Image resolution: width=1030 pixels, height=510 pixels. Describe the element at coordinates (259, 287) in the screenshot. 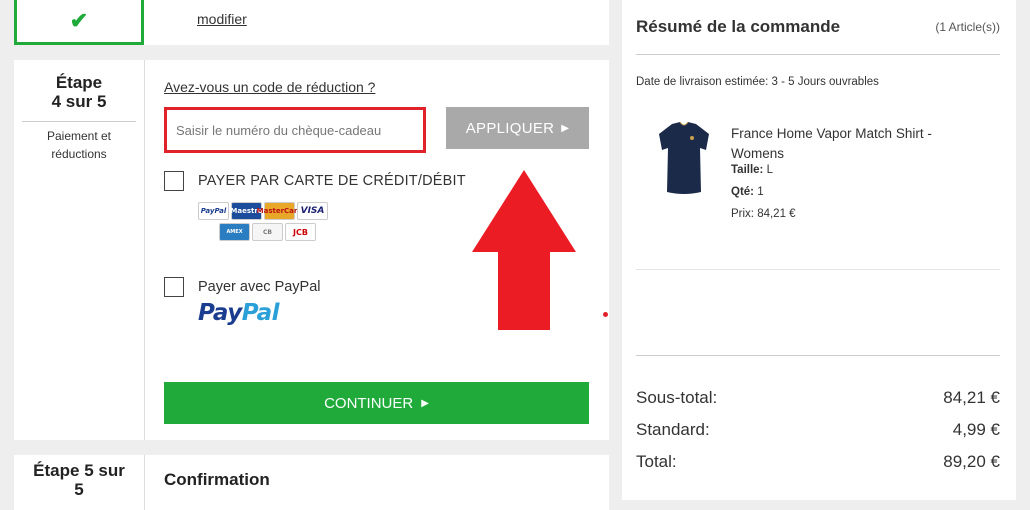

I see `paypal-payment-label: Payer avec PayPal` at that location.